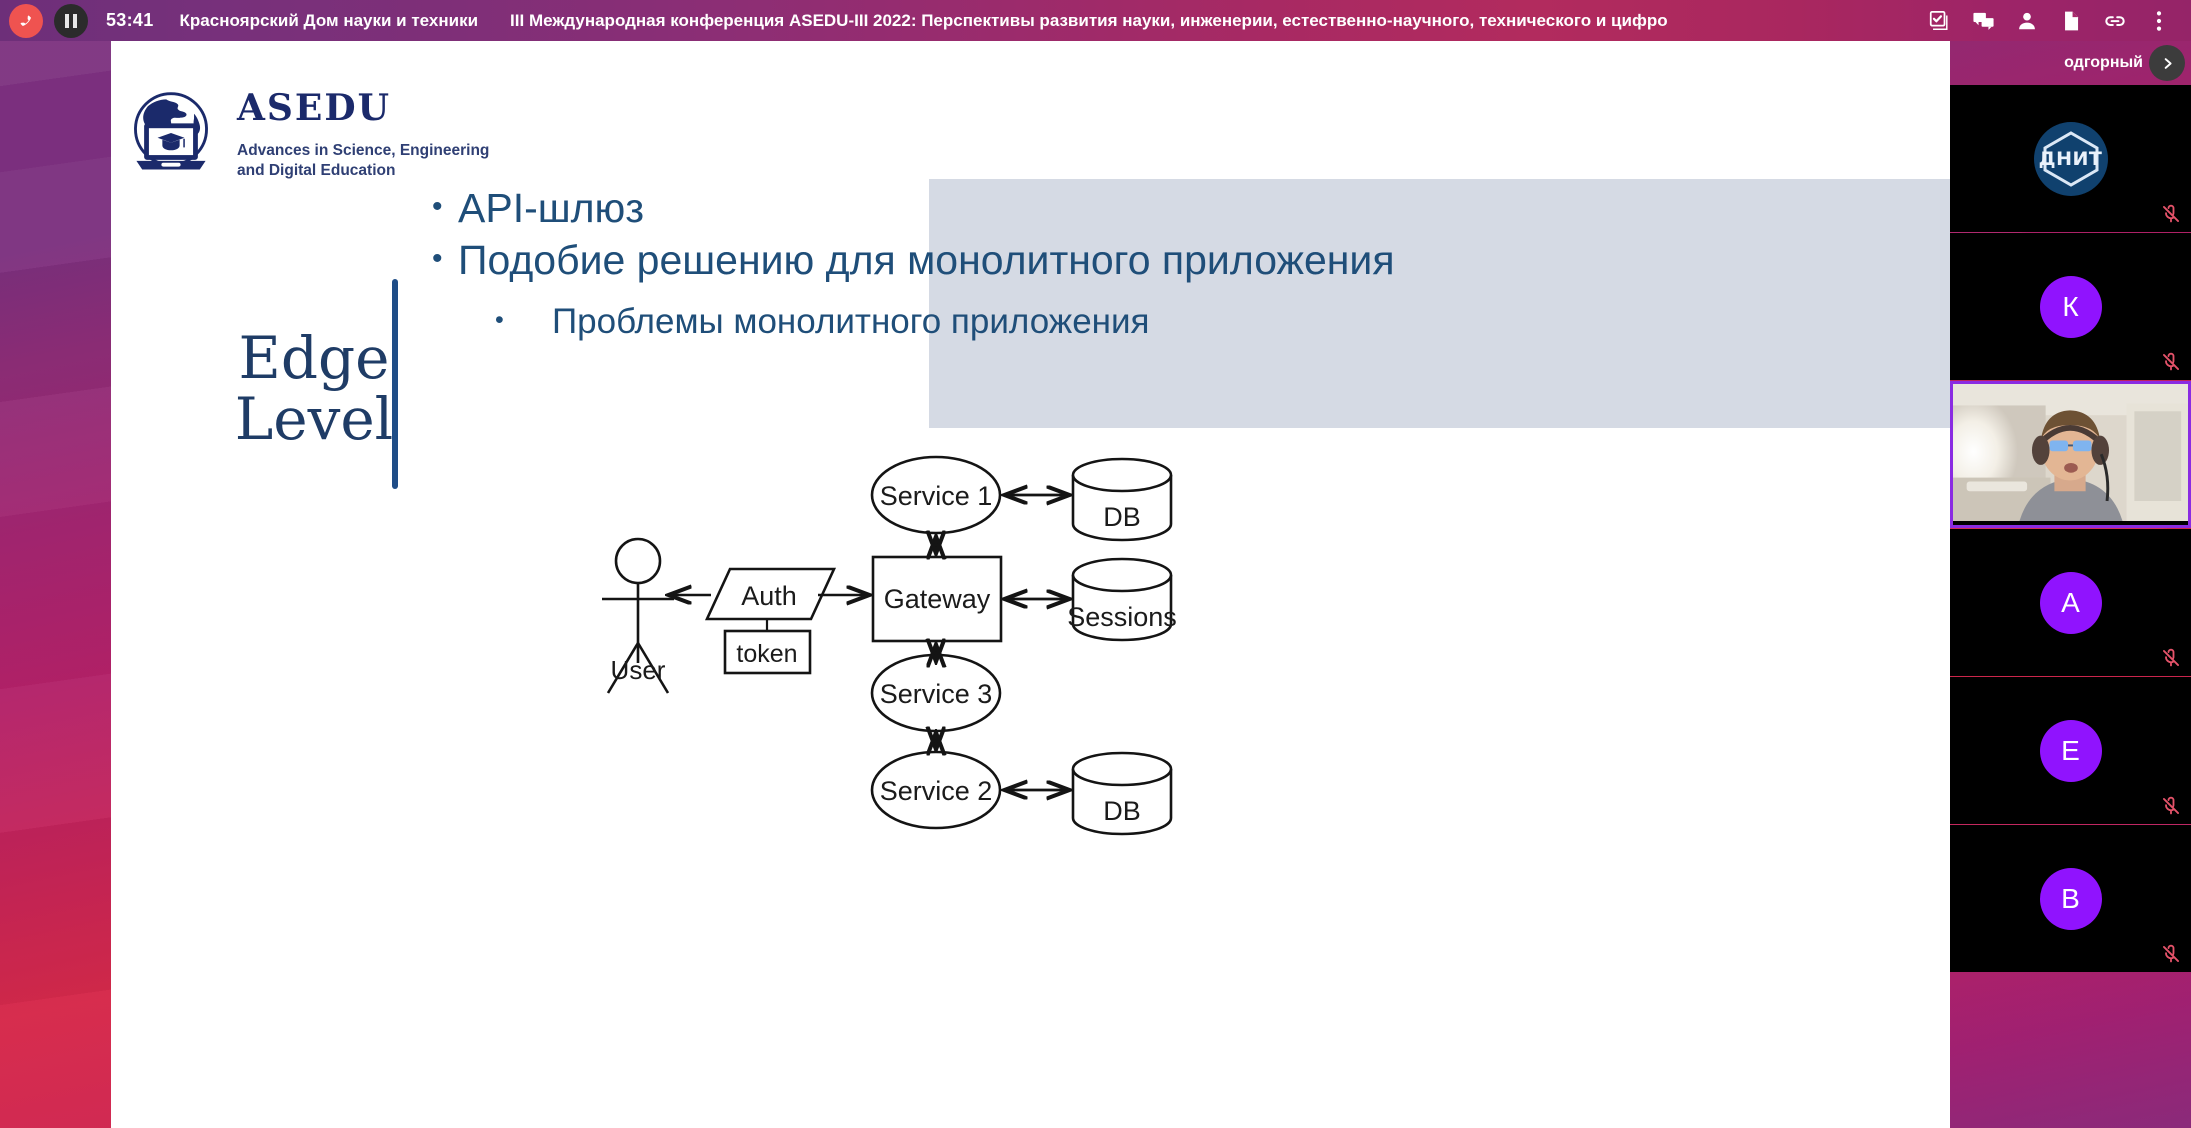 Image resolution: width=2191 pixels, height=1128 pixels. I want to click on toolbar-actions, so click(2054, 20).